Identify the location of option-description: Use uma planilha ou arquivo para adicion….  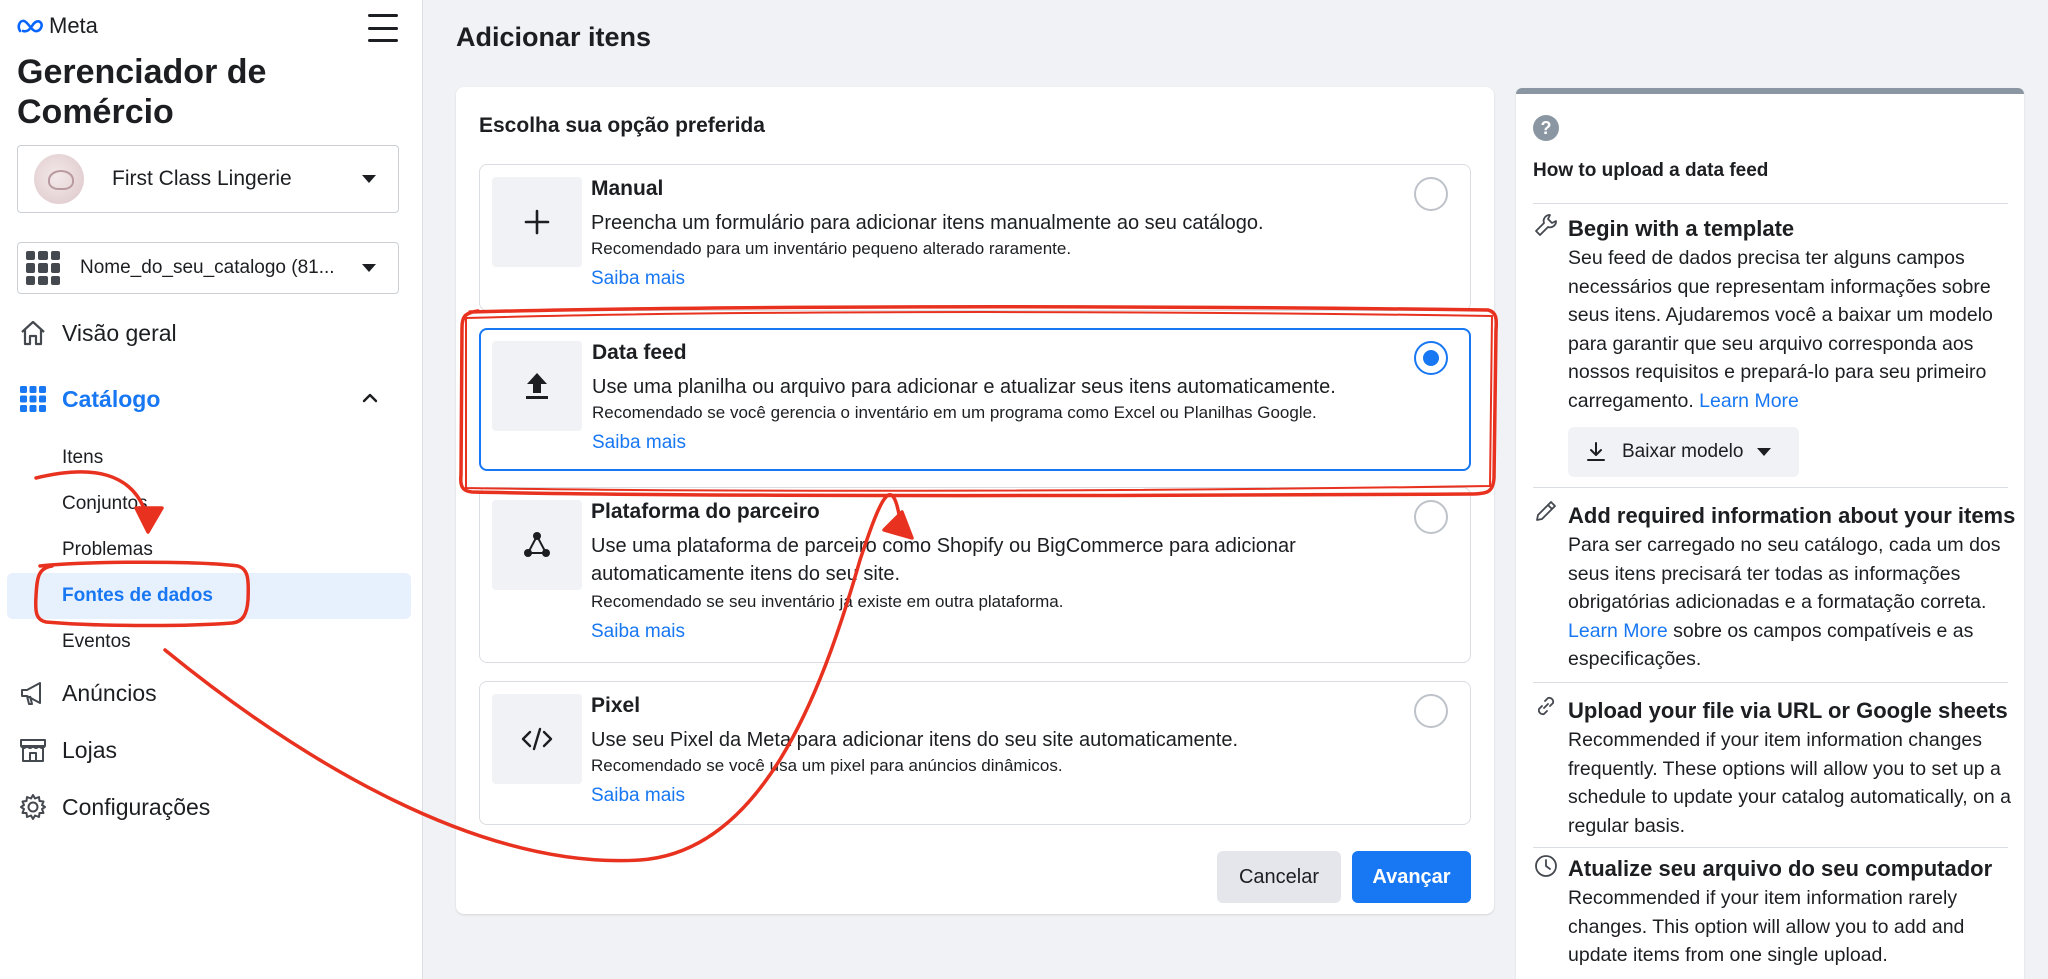
(964, 387).